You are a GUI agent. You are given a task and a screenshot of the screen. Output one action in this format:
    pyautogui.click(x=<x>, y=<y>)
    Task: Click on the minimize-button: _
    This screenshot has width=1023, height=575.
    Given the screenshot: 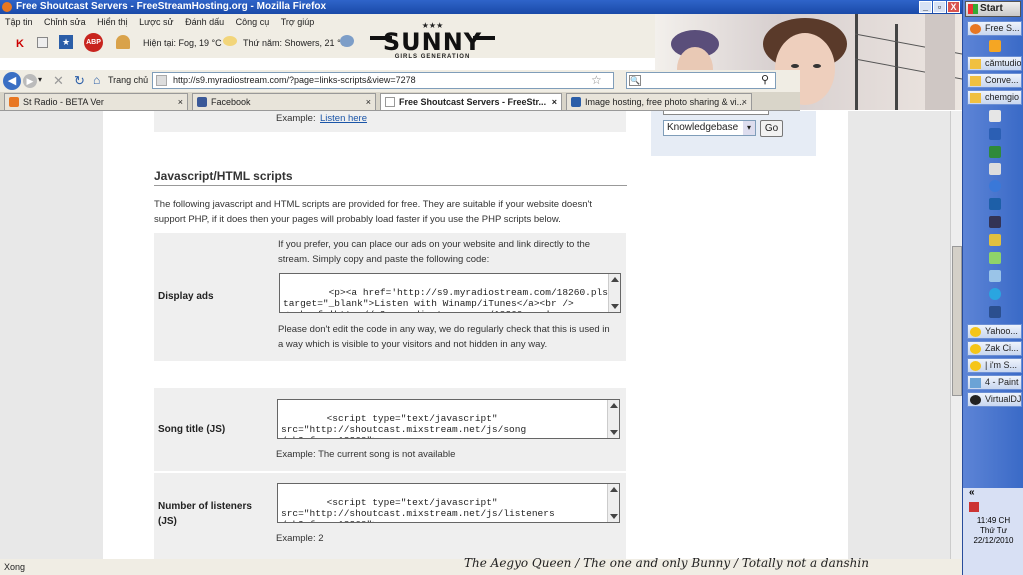 What is the action you would take?
    pyautogui.click(x=925, y=7)
    